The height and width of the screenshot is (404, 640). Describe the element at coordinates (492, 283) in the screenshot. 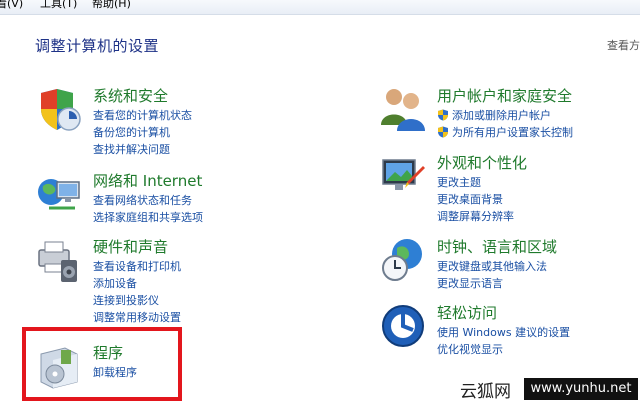

I see `link-change-display-language: 更改显示语言` at that location.